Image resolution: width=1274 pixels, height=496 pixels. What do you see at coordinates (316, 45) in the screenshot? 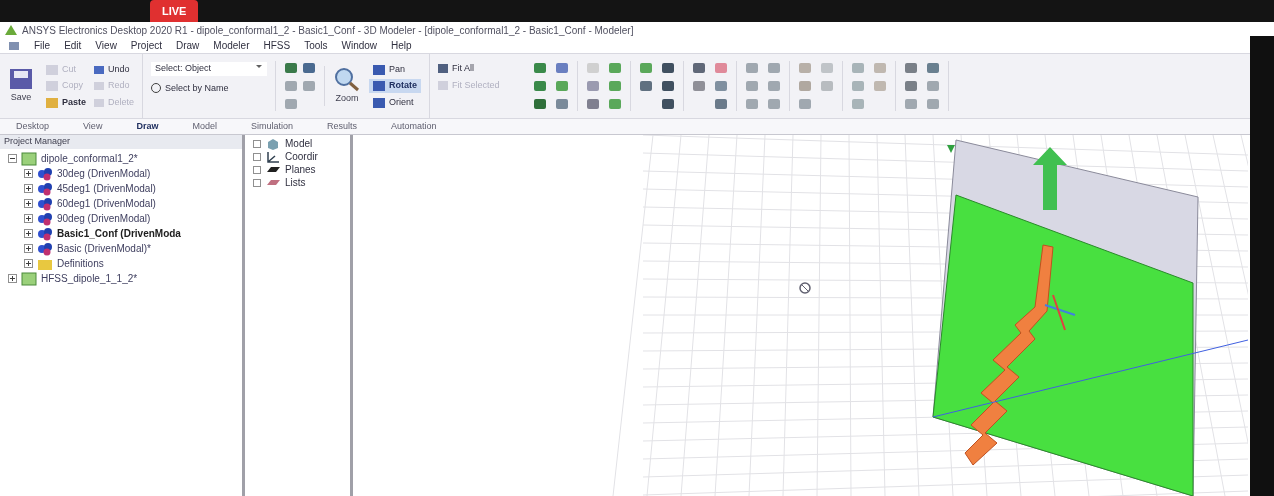
I see `menu-item: Tools` at bounding box center [316, 45].